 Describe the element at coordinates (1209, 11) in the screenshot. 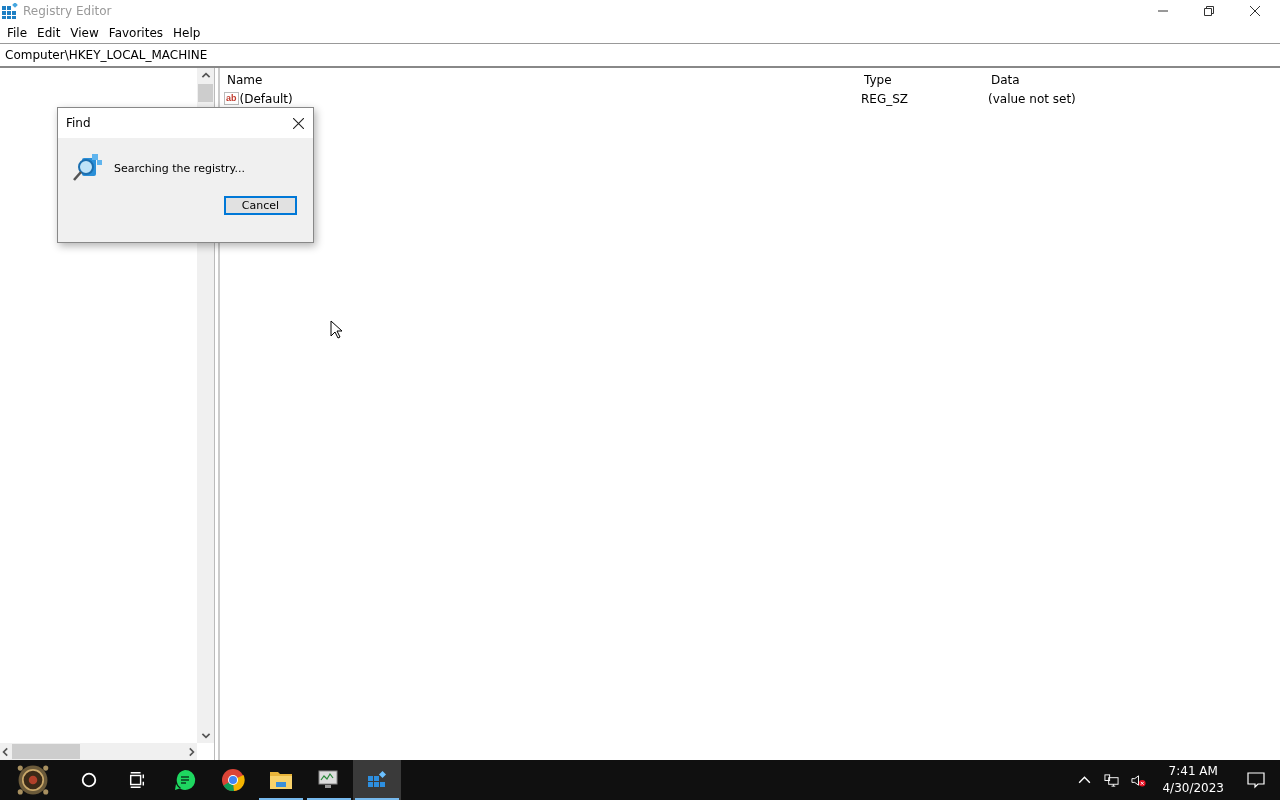

I see `restore-icon` at that location.